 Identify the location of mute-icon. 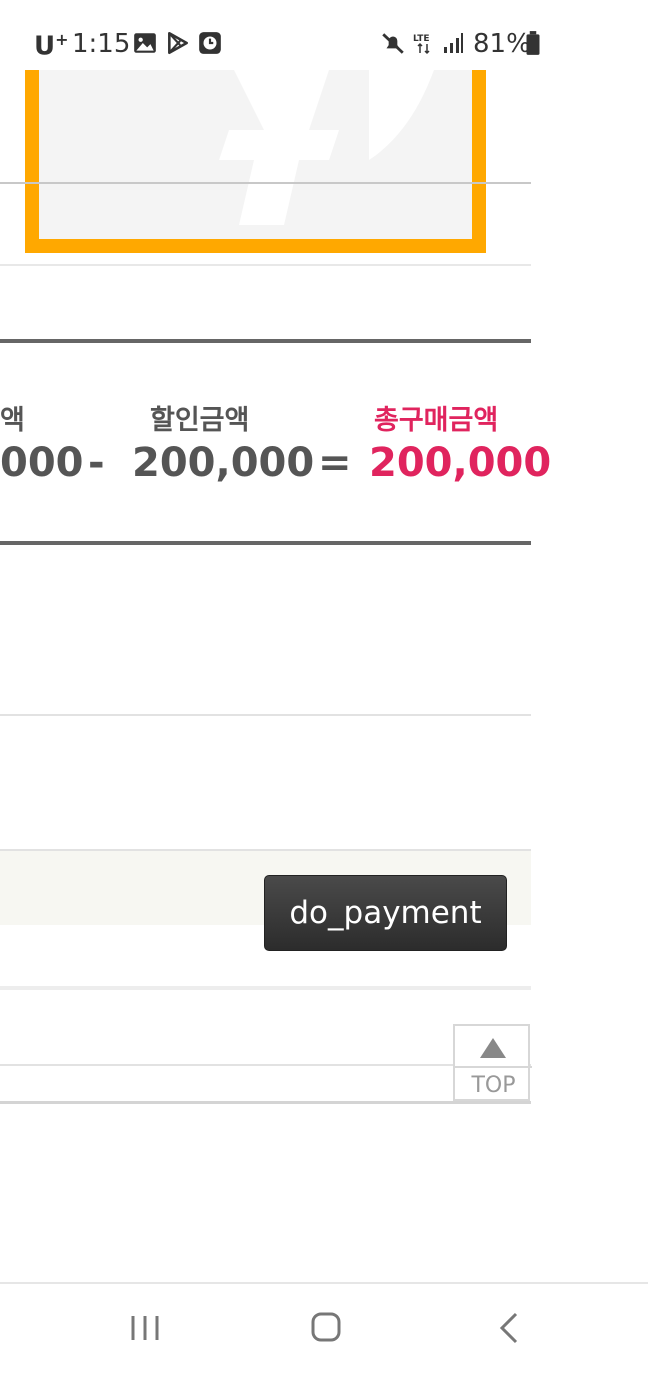
(393, 43).